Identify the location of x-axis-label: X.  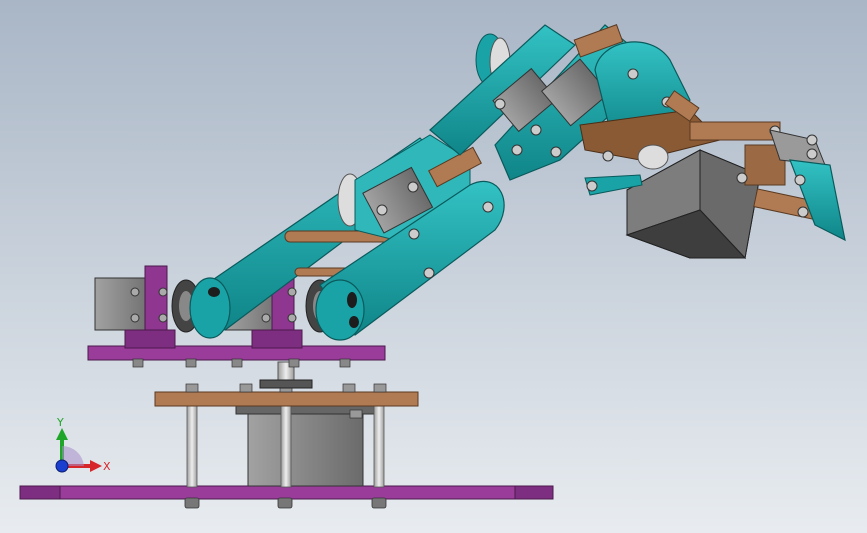
(107, 466).